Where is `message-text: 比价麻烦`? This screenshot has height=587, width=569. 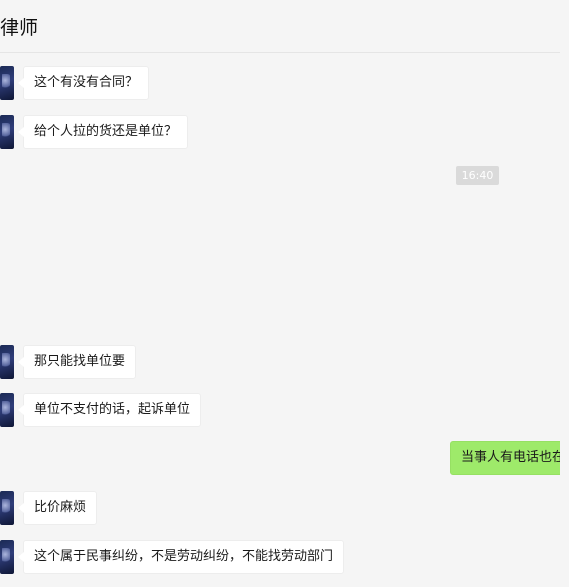
message-text: 比价麻烦 is located at coordinates (60, 507).